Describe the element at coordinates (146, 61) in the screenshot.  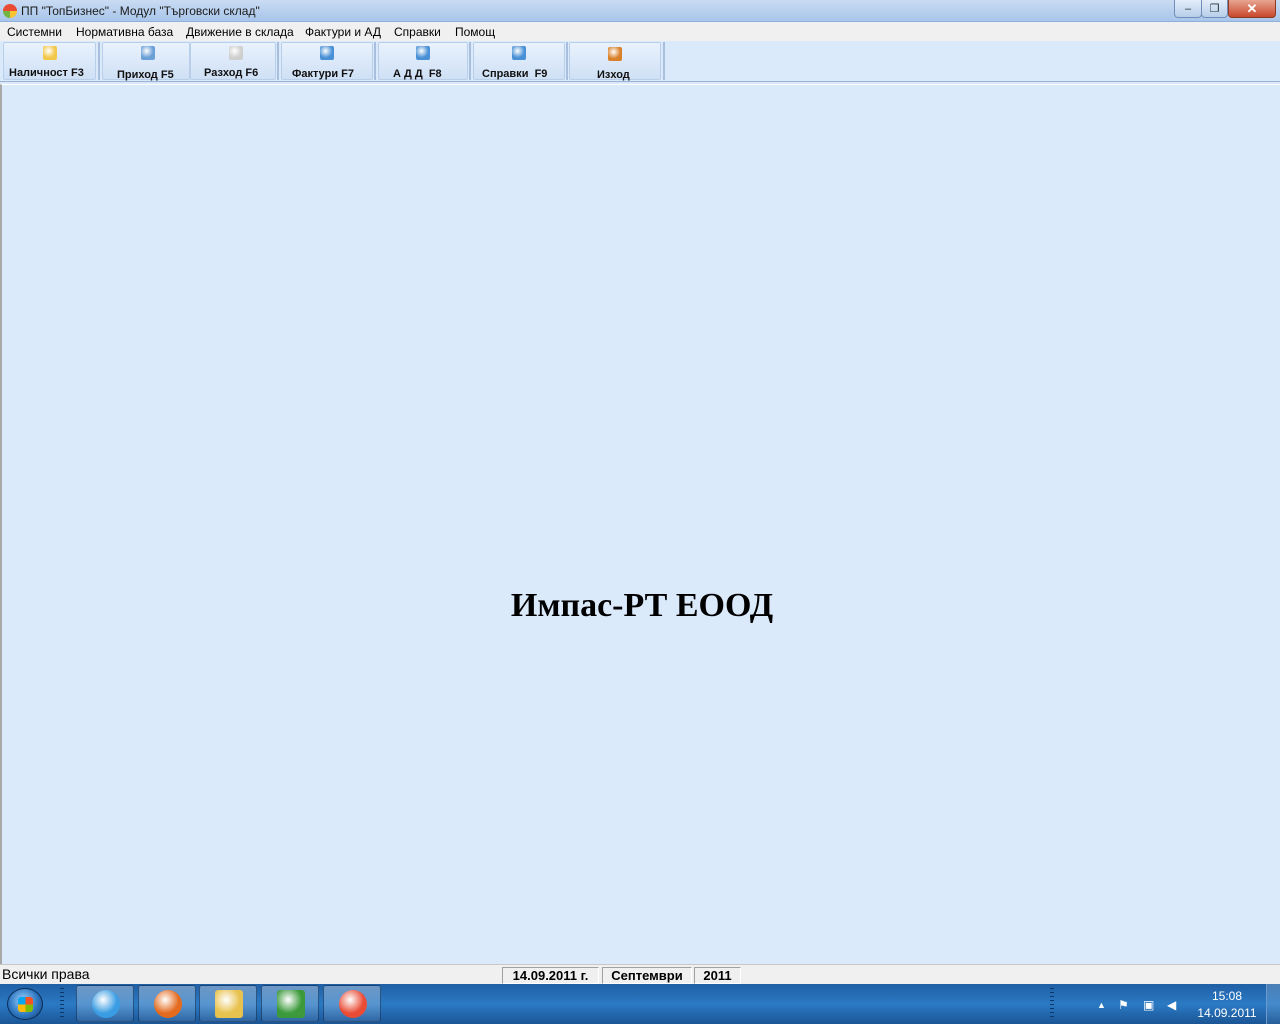
I see `income-button: Приход F5` at that location.